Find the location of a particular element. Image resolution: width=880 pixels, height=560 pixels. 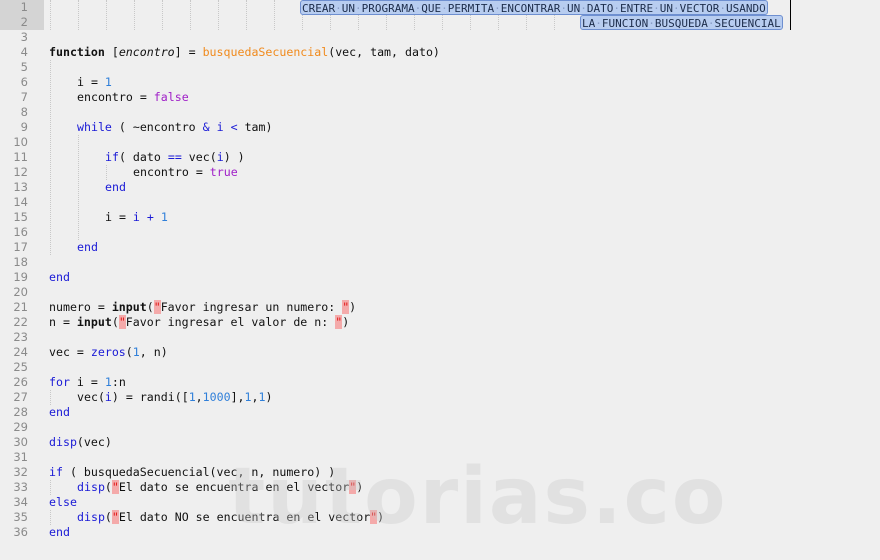

code-text: encontro = is located at coordinates (115, 97).